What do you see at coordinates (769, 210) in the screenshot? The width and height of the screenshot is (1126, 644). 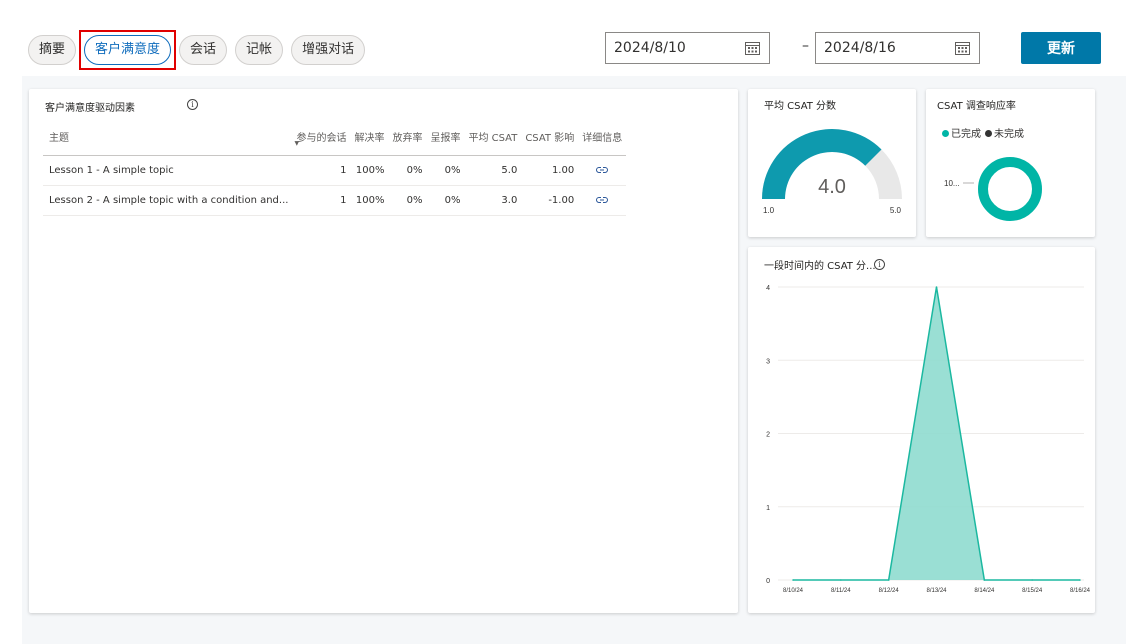 I see `gauge-min-label: 1.0` at bounding box center [769, 210].